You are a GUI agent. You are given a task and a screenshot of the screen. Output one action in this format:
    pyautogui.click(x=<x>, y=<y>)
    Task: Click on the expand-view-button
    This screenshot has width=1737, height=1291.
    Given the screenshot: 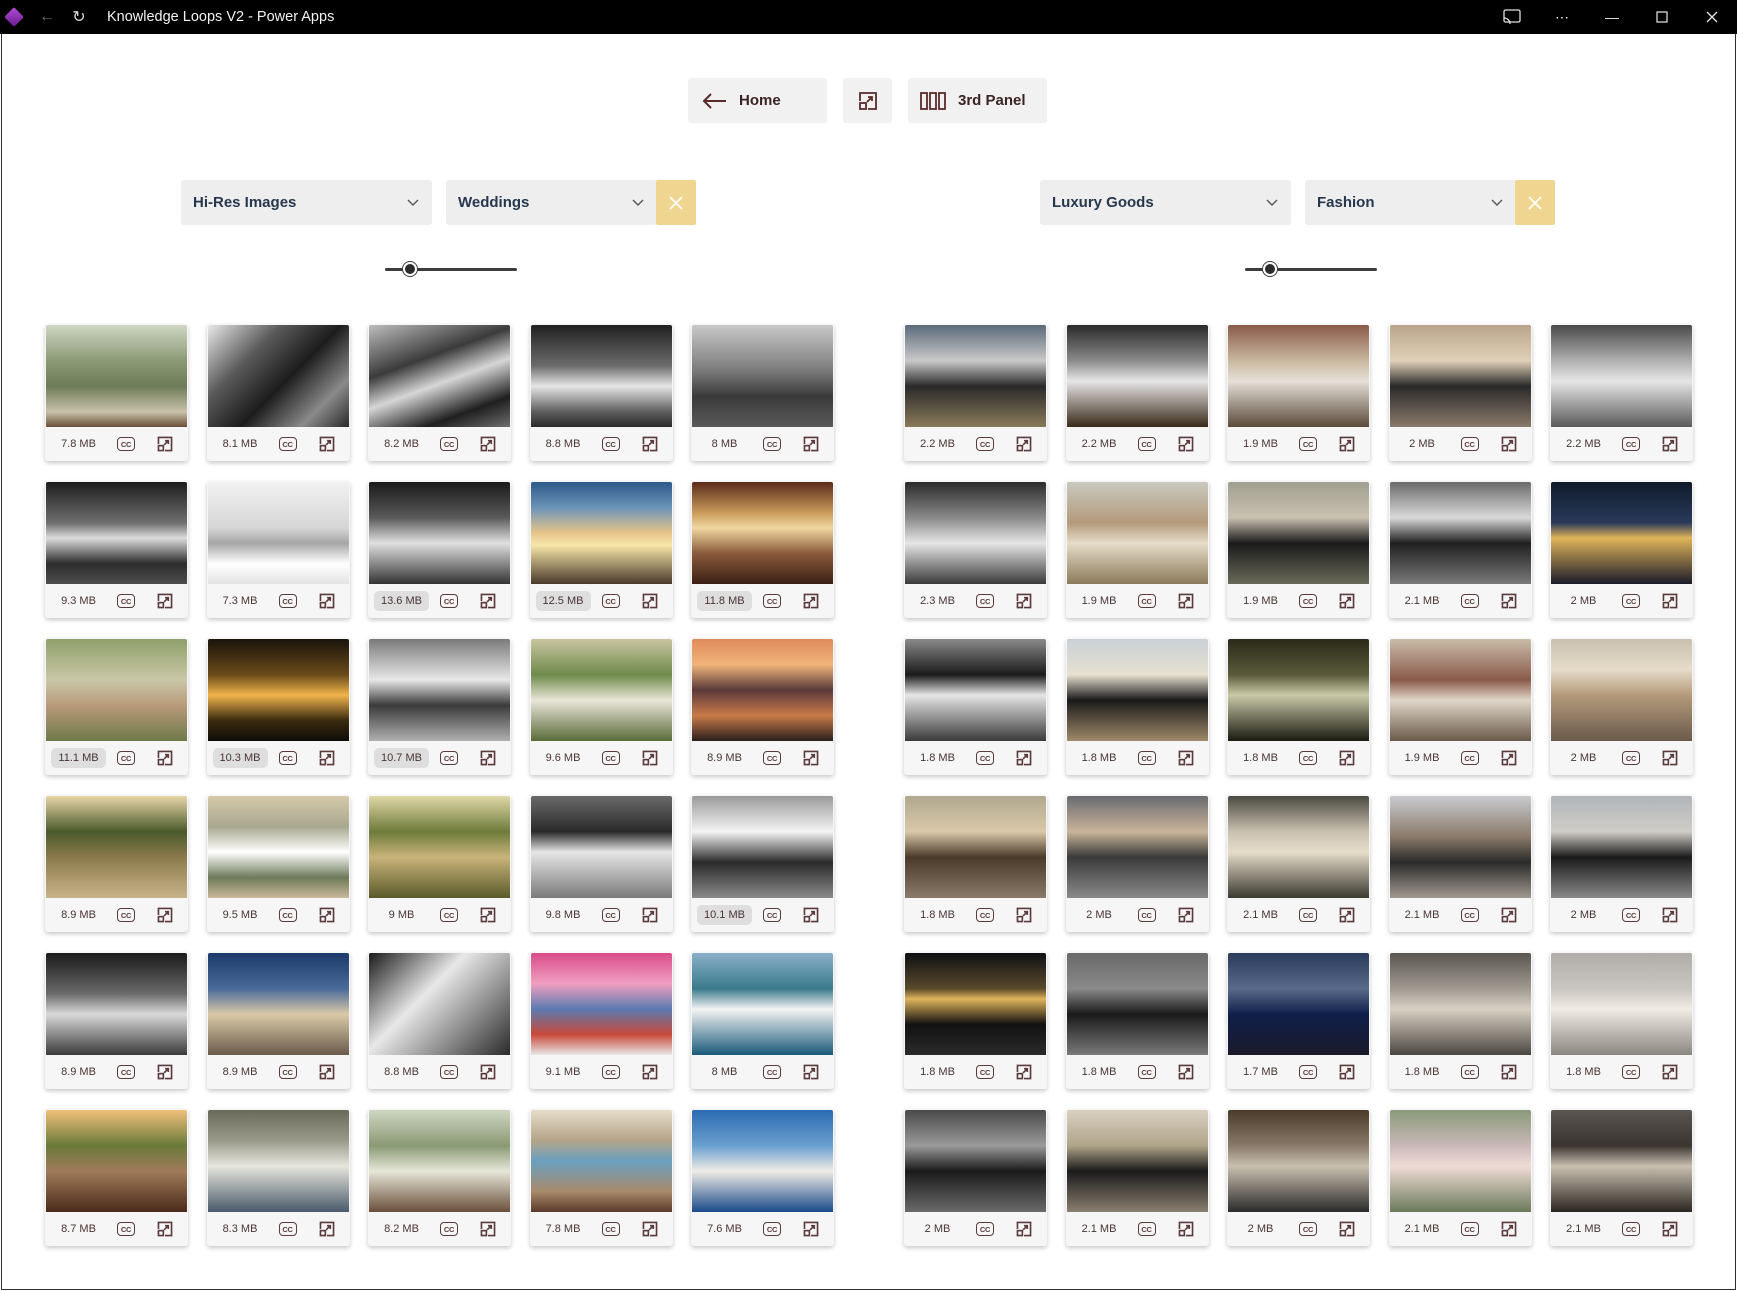 What is the action you would take?
    pyautogui.click(x=867, y=100)
    